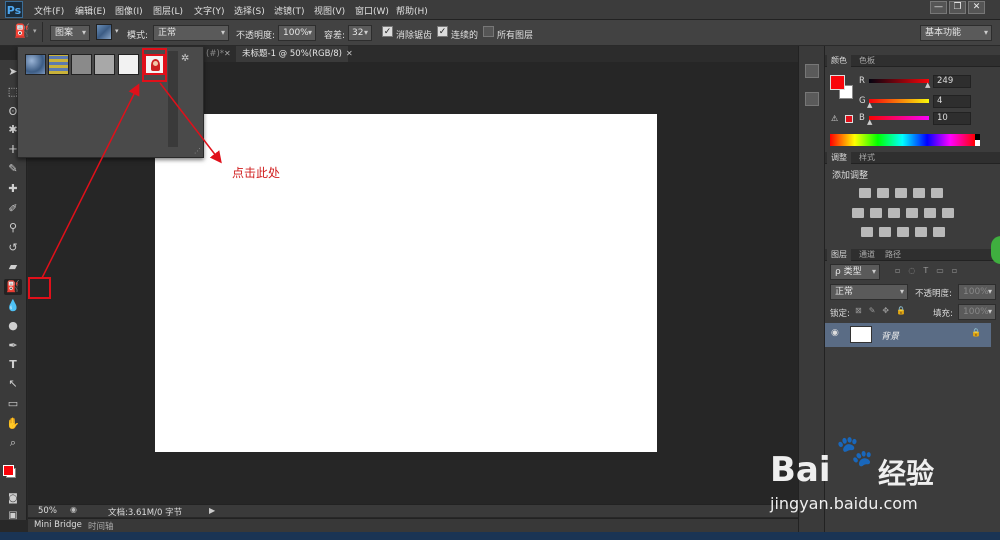  What do you see at coordinates (256, 173) in the screenshot?
I see `annotation-note: 点击此处` at bounding box center [256, 173].